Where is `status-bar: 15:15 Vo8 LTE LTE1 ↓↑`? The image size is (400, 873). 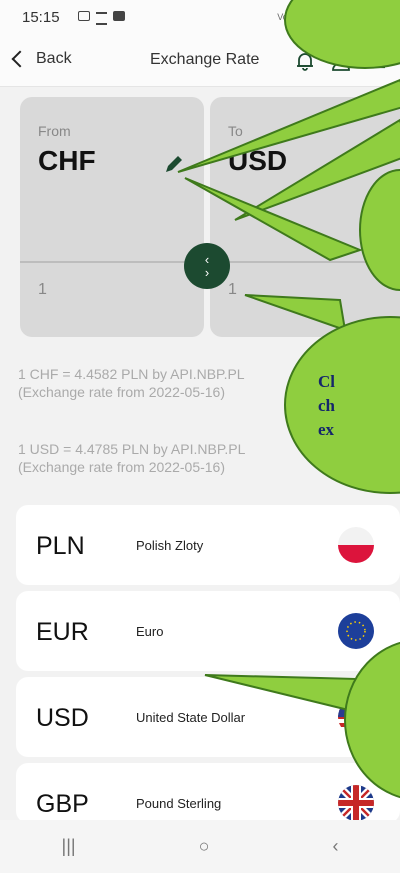 status-bar: 15:15 Vo8 LTE LTE1 ↓↑ is located at coordinates (200, 18).